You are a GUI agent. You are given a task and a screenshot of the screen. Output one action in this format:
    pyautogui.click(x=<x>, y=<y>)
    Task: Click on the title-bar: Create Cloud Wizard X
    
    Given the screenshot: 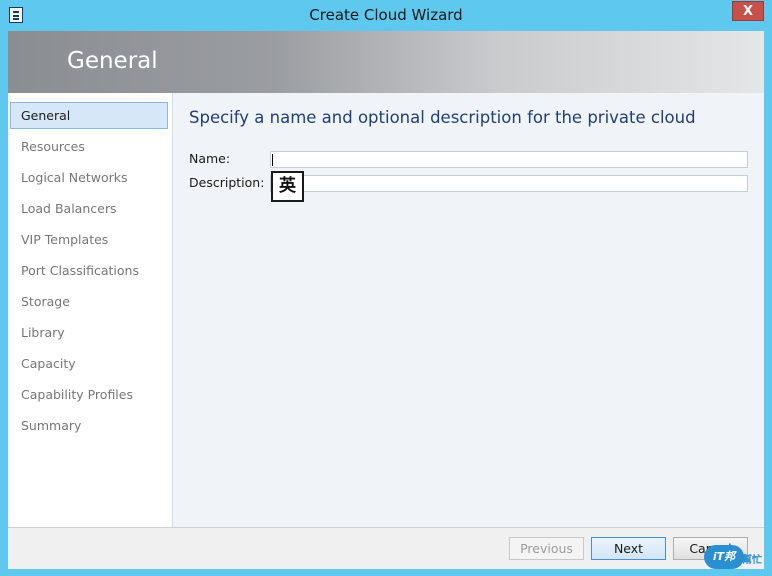 What is the action you would take?
    pyautogui.click(x=386, y=15)
    